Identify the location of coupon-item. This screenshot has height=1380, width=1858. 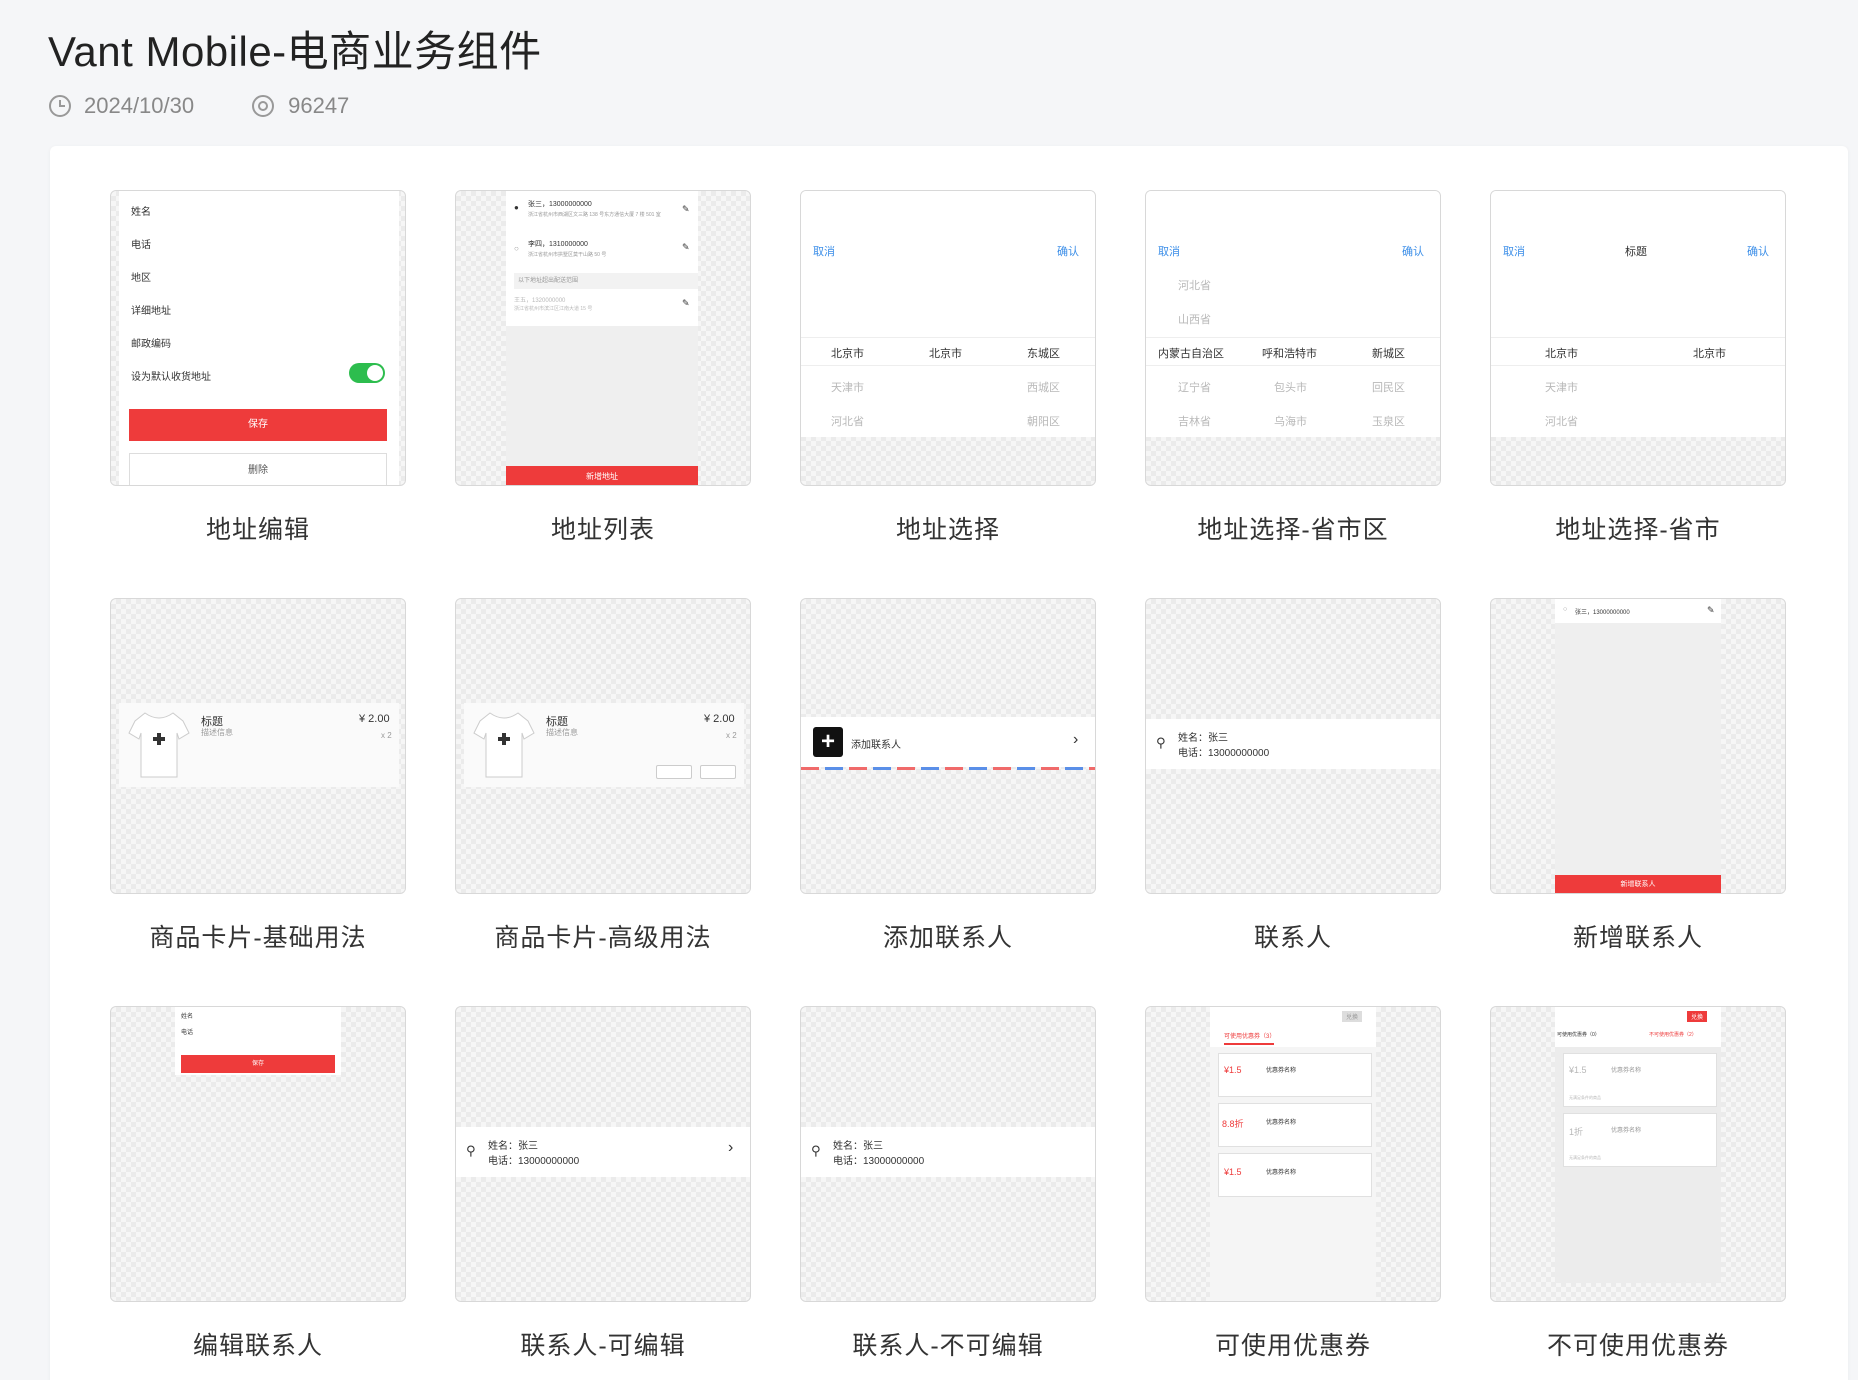
(1295, 1075).